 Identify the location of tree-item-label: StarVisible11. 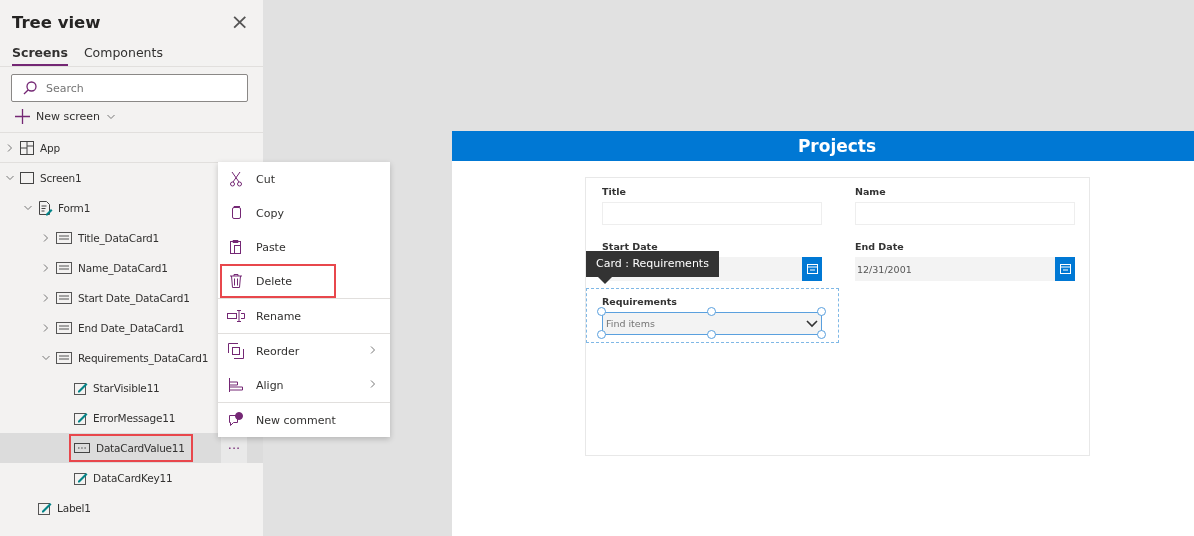
(126, 388).